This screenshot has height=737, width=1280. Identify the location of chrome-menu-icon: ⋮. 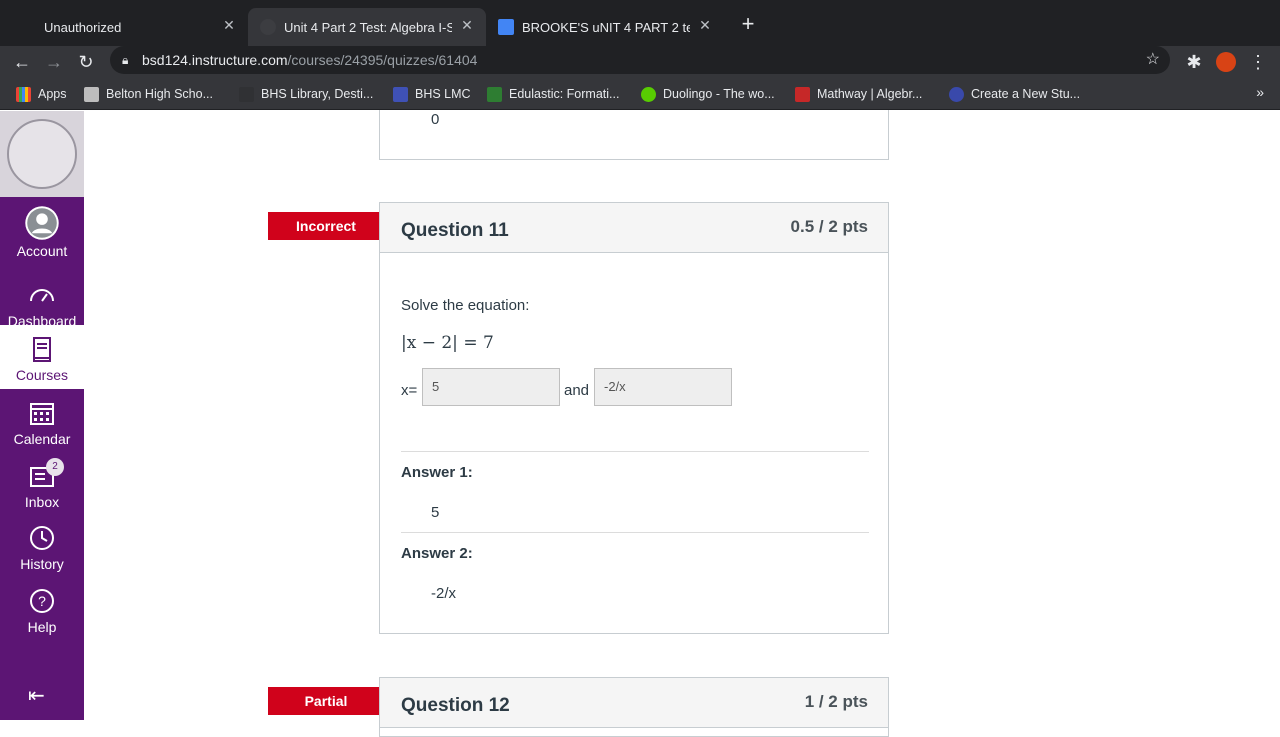
(1258, 62).